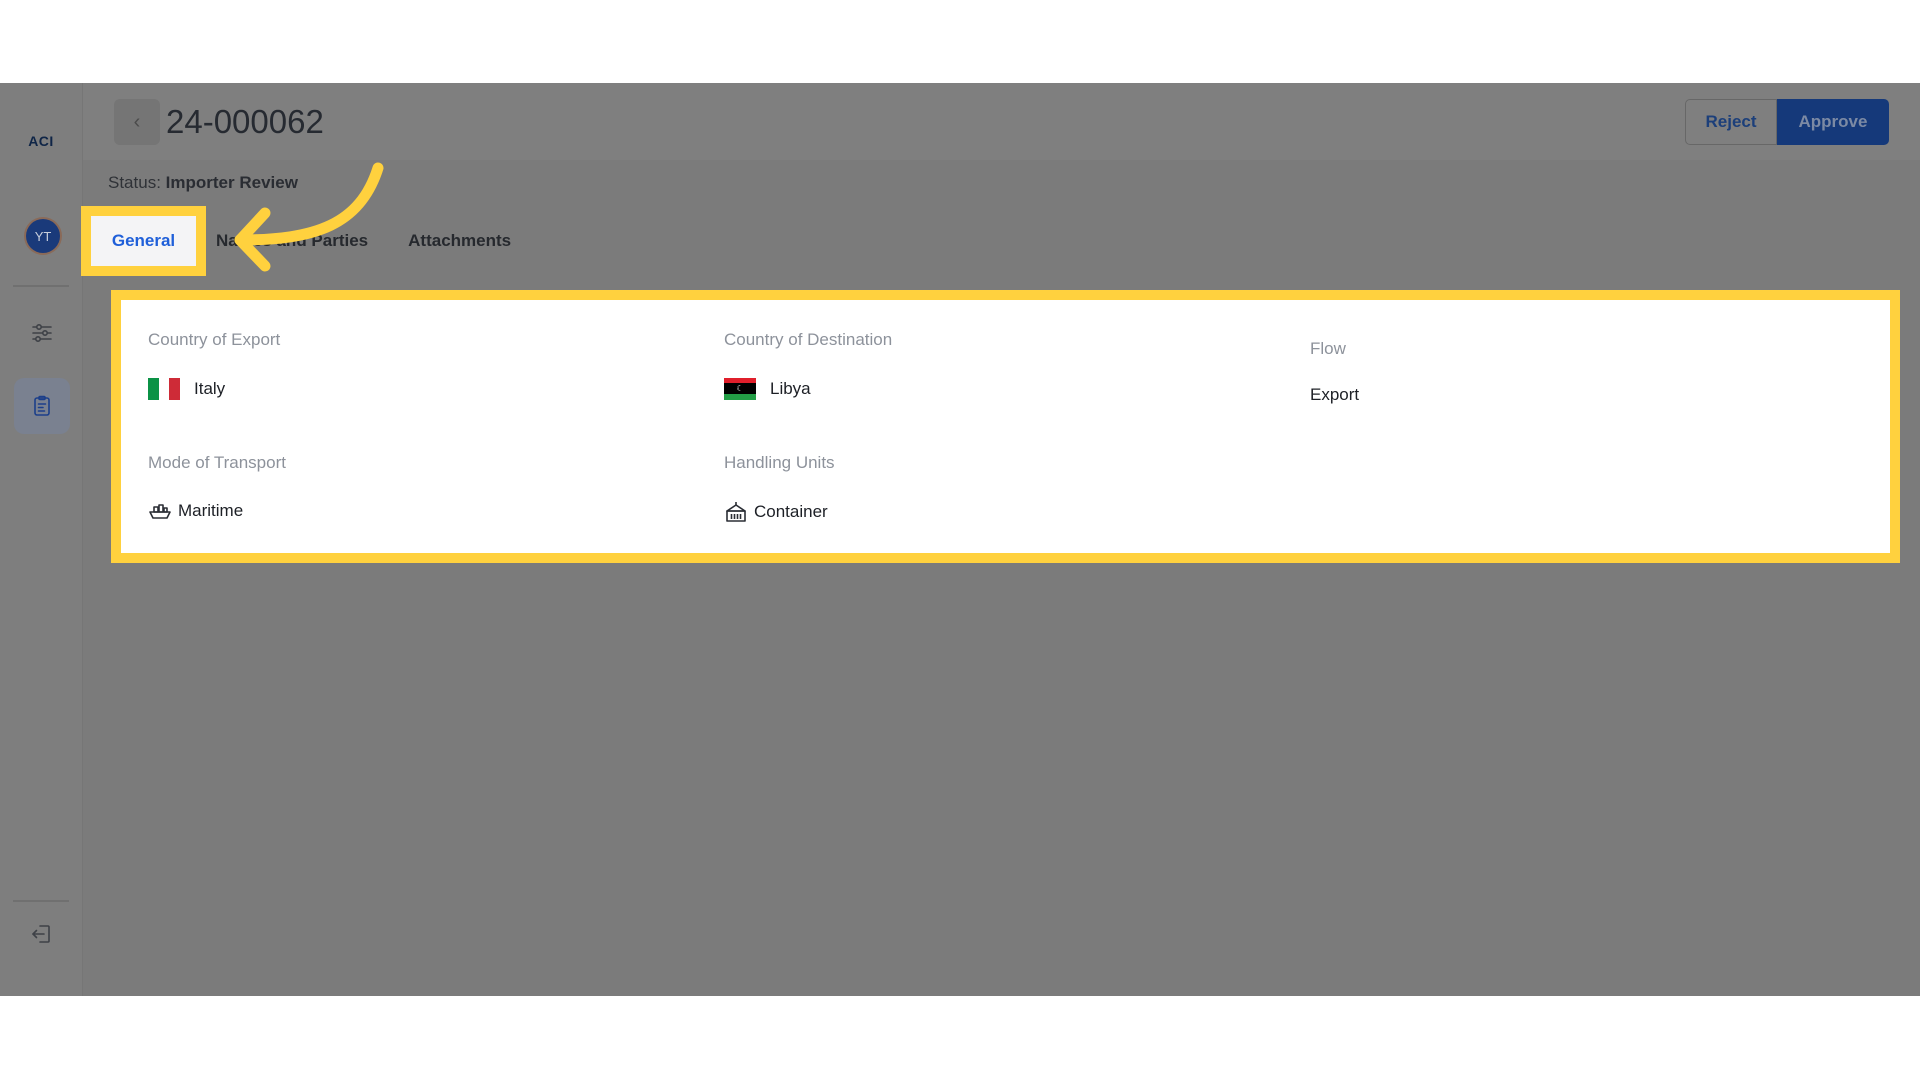 This screenshot has height=1080, width=1920. I want to click on field-value-row: Maritime, so click(217, 511).